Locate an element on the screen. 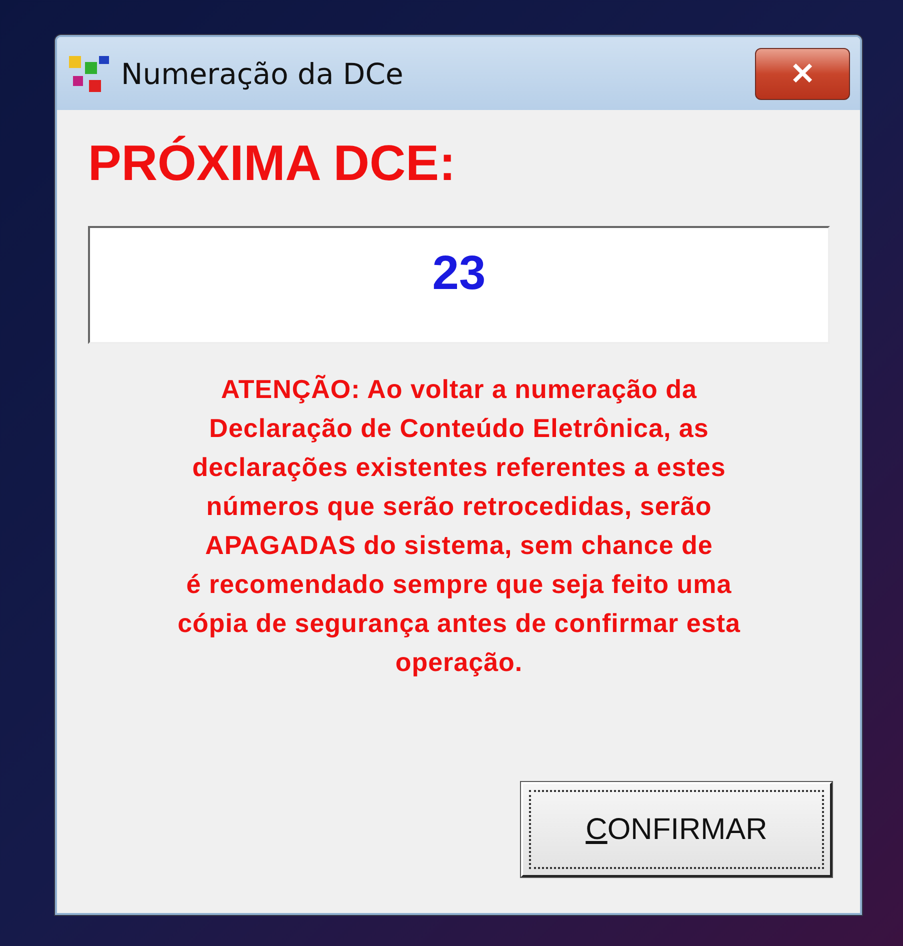  close-button: ✕ is located at coordinates (802, 74).